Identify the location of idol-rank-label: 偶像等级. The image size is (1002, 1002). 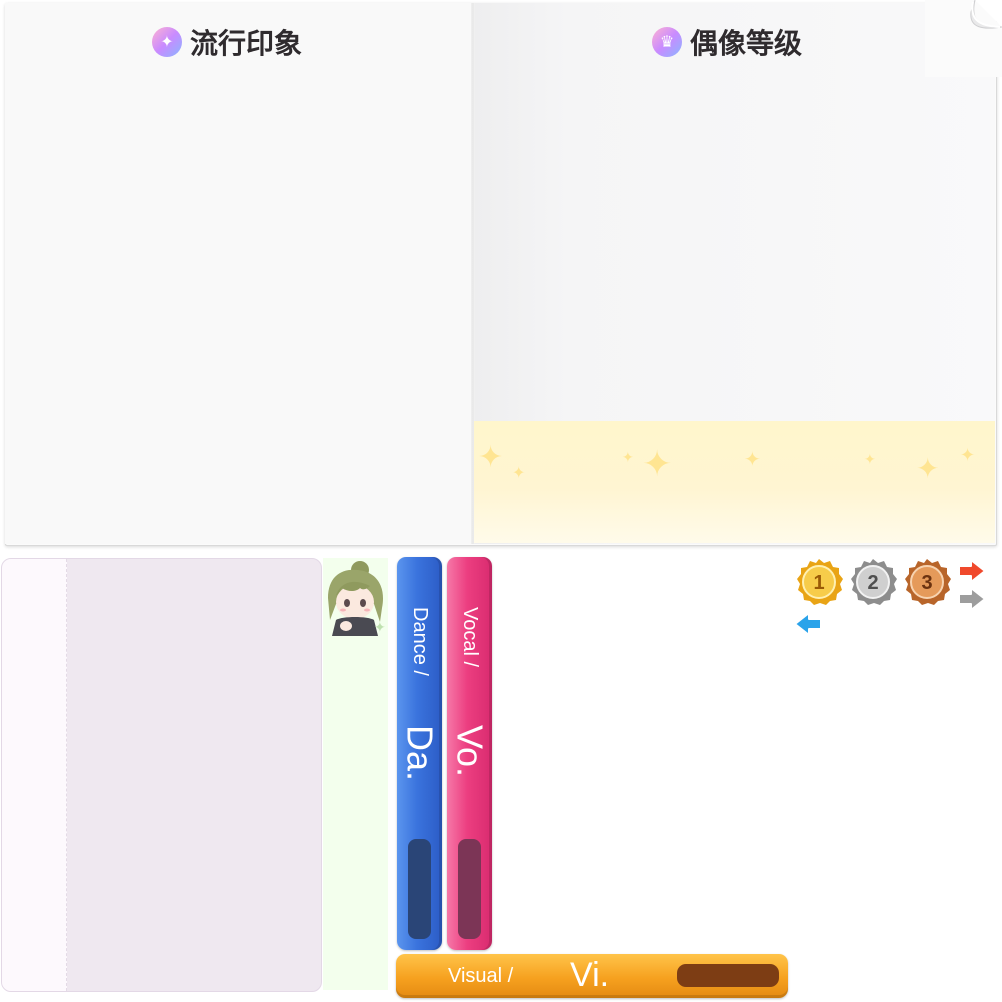
(746, 43).